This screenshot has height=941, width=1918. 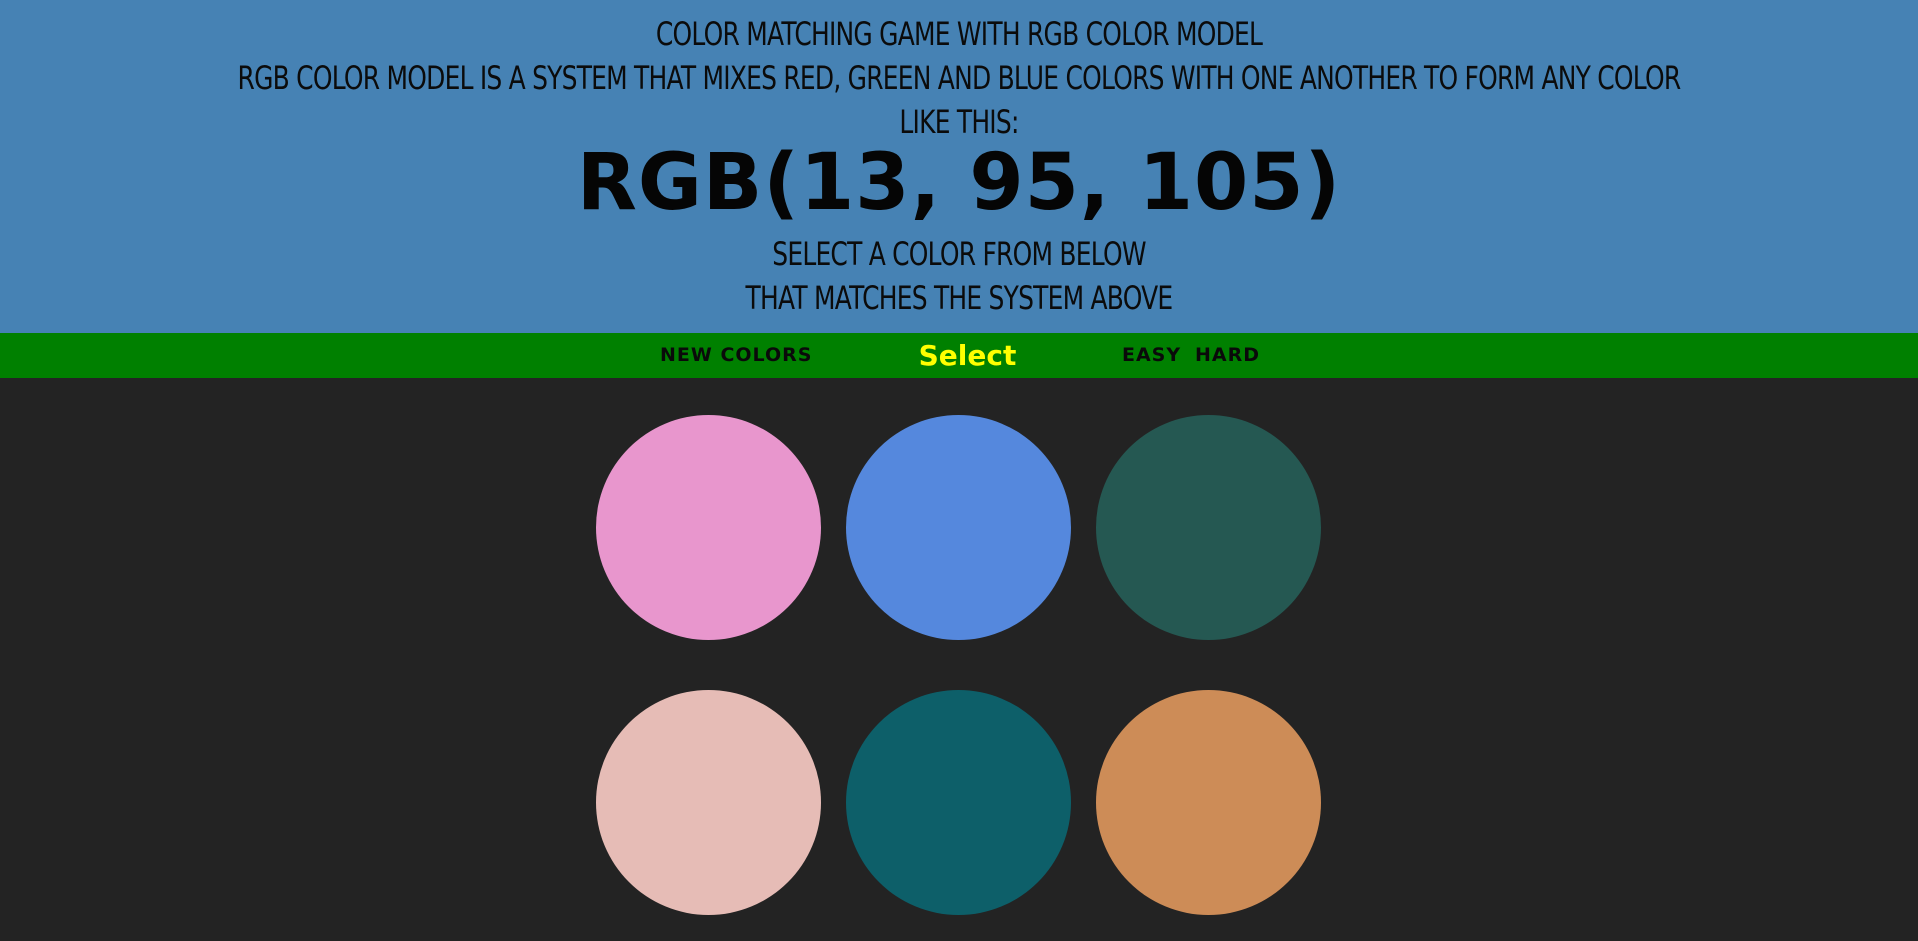 What do you see at coordinates (967, 355) in the screenshot?
I see `status-message: Select` at bounding box center [967, 355].